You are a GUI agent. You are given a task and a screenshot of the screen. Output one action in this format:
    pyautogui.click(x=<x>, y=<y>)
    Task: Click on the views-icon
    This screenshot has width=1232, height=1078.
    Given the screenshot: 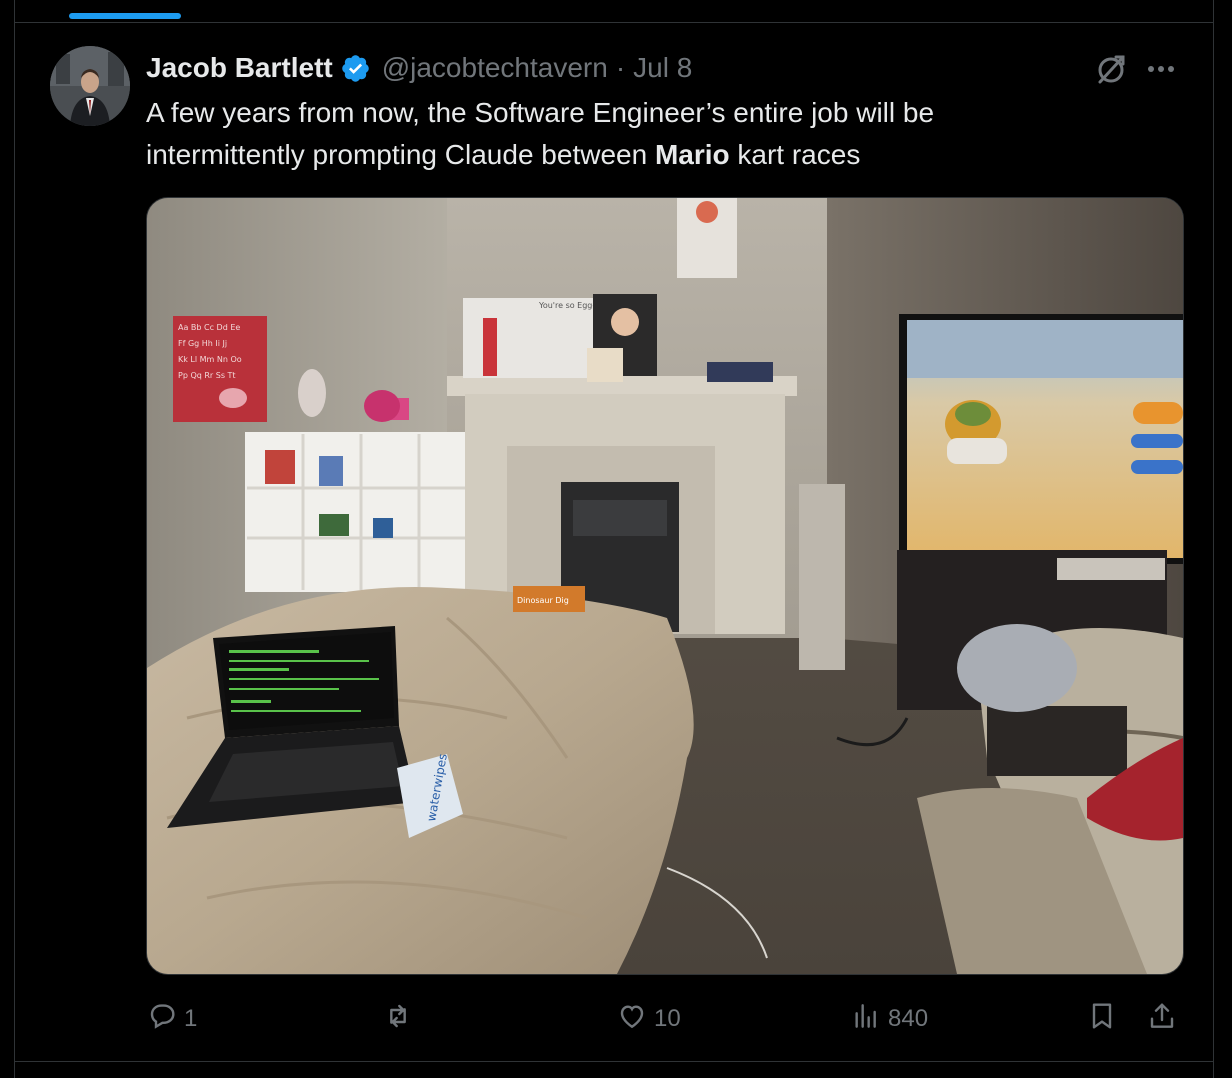 What is the action you would take?
    pyautogui.click(x=866, y=1019)
    